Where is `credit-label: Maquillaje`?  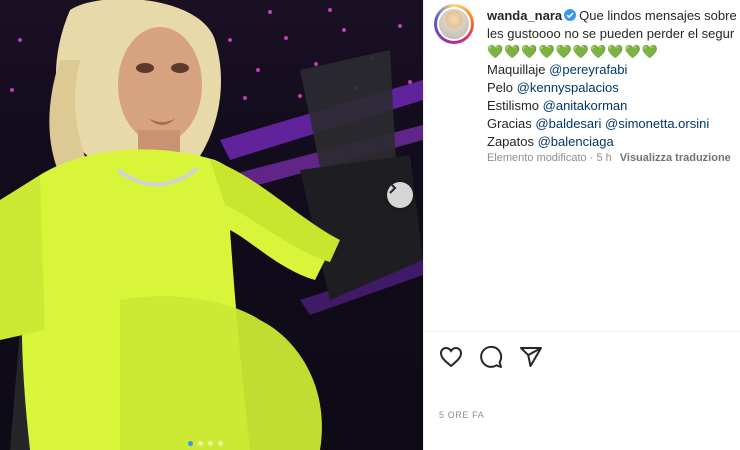 credit-label: Maquillaje is located at coordinates (516, 69).